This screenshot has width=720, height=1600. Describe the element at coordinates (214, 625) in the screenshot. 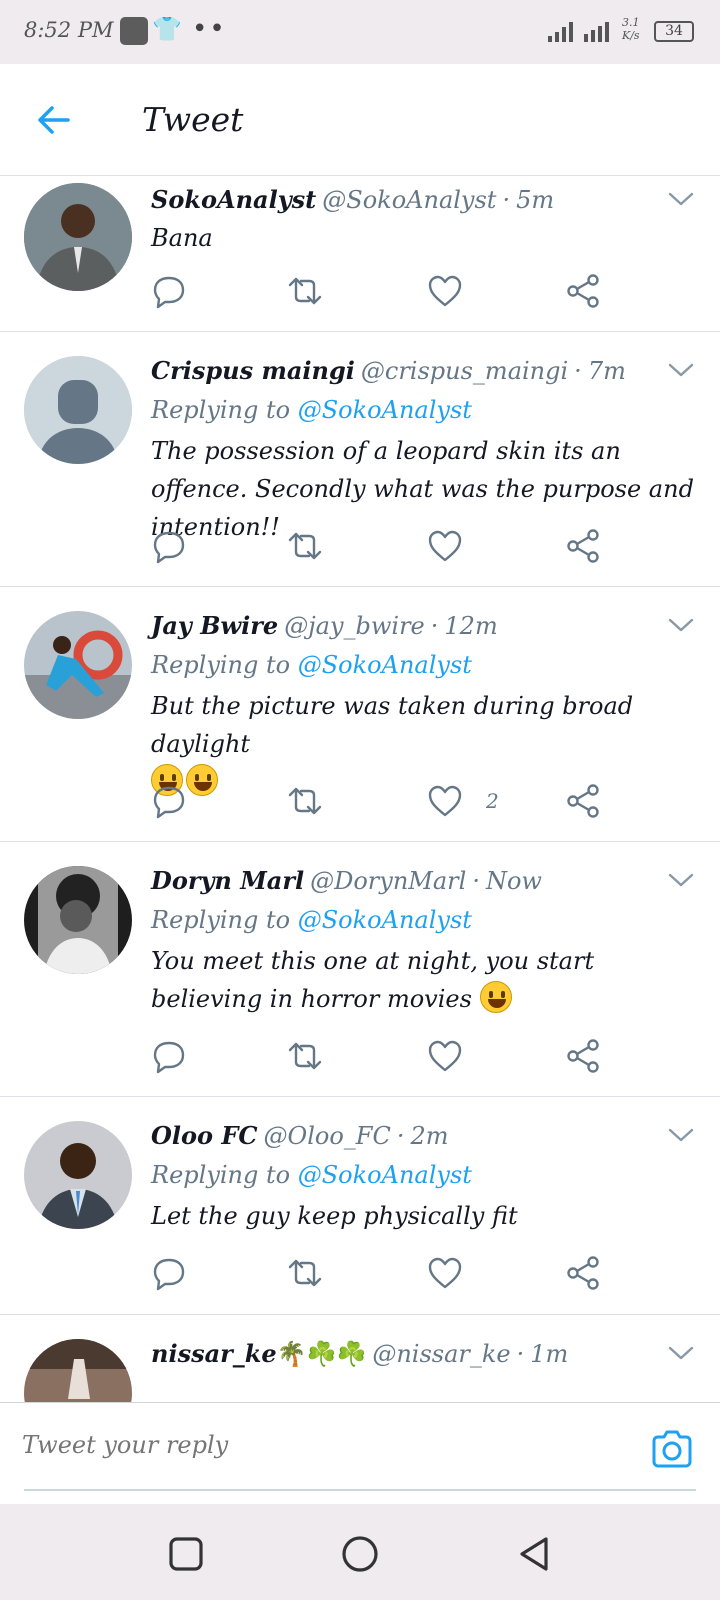

I see `display-name: Jay Bwire` at that location.